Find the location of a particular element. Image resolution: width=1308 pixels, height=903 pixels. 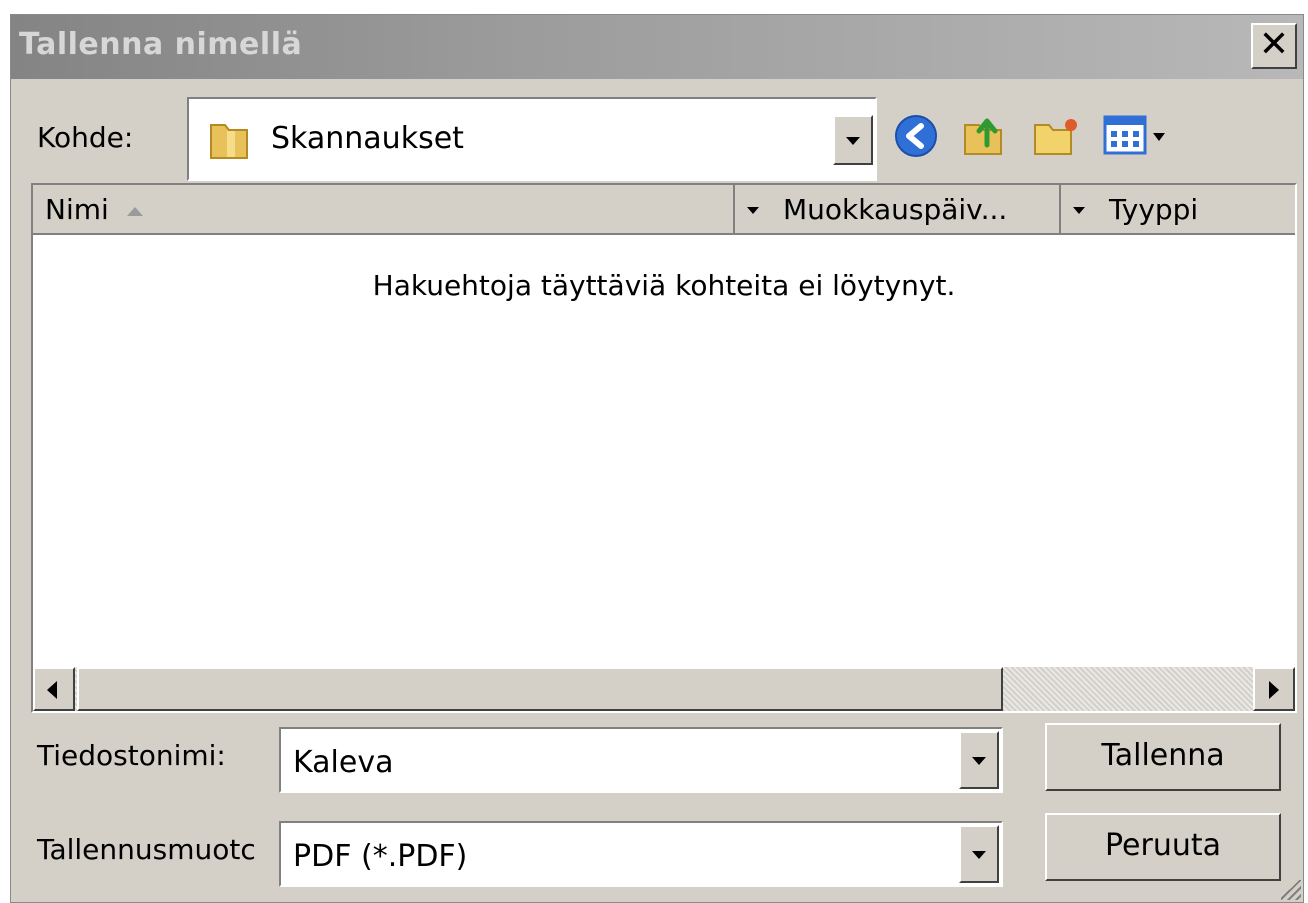

column-header-type: Tyyppi is located at coordinates (1197, 209).